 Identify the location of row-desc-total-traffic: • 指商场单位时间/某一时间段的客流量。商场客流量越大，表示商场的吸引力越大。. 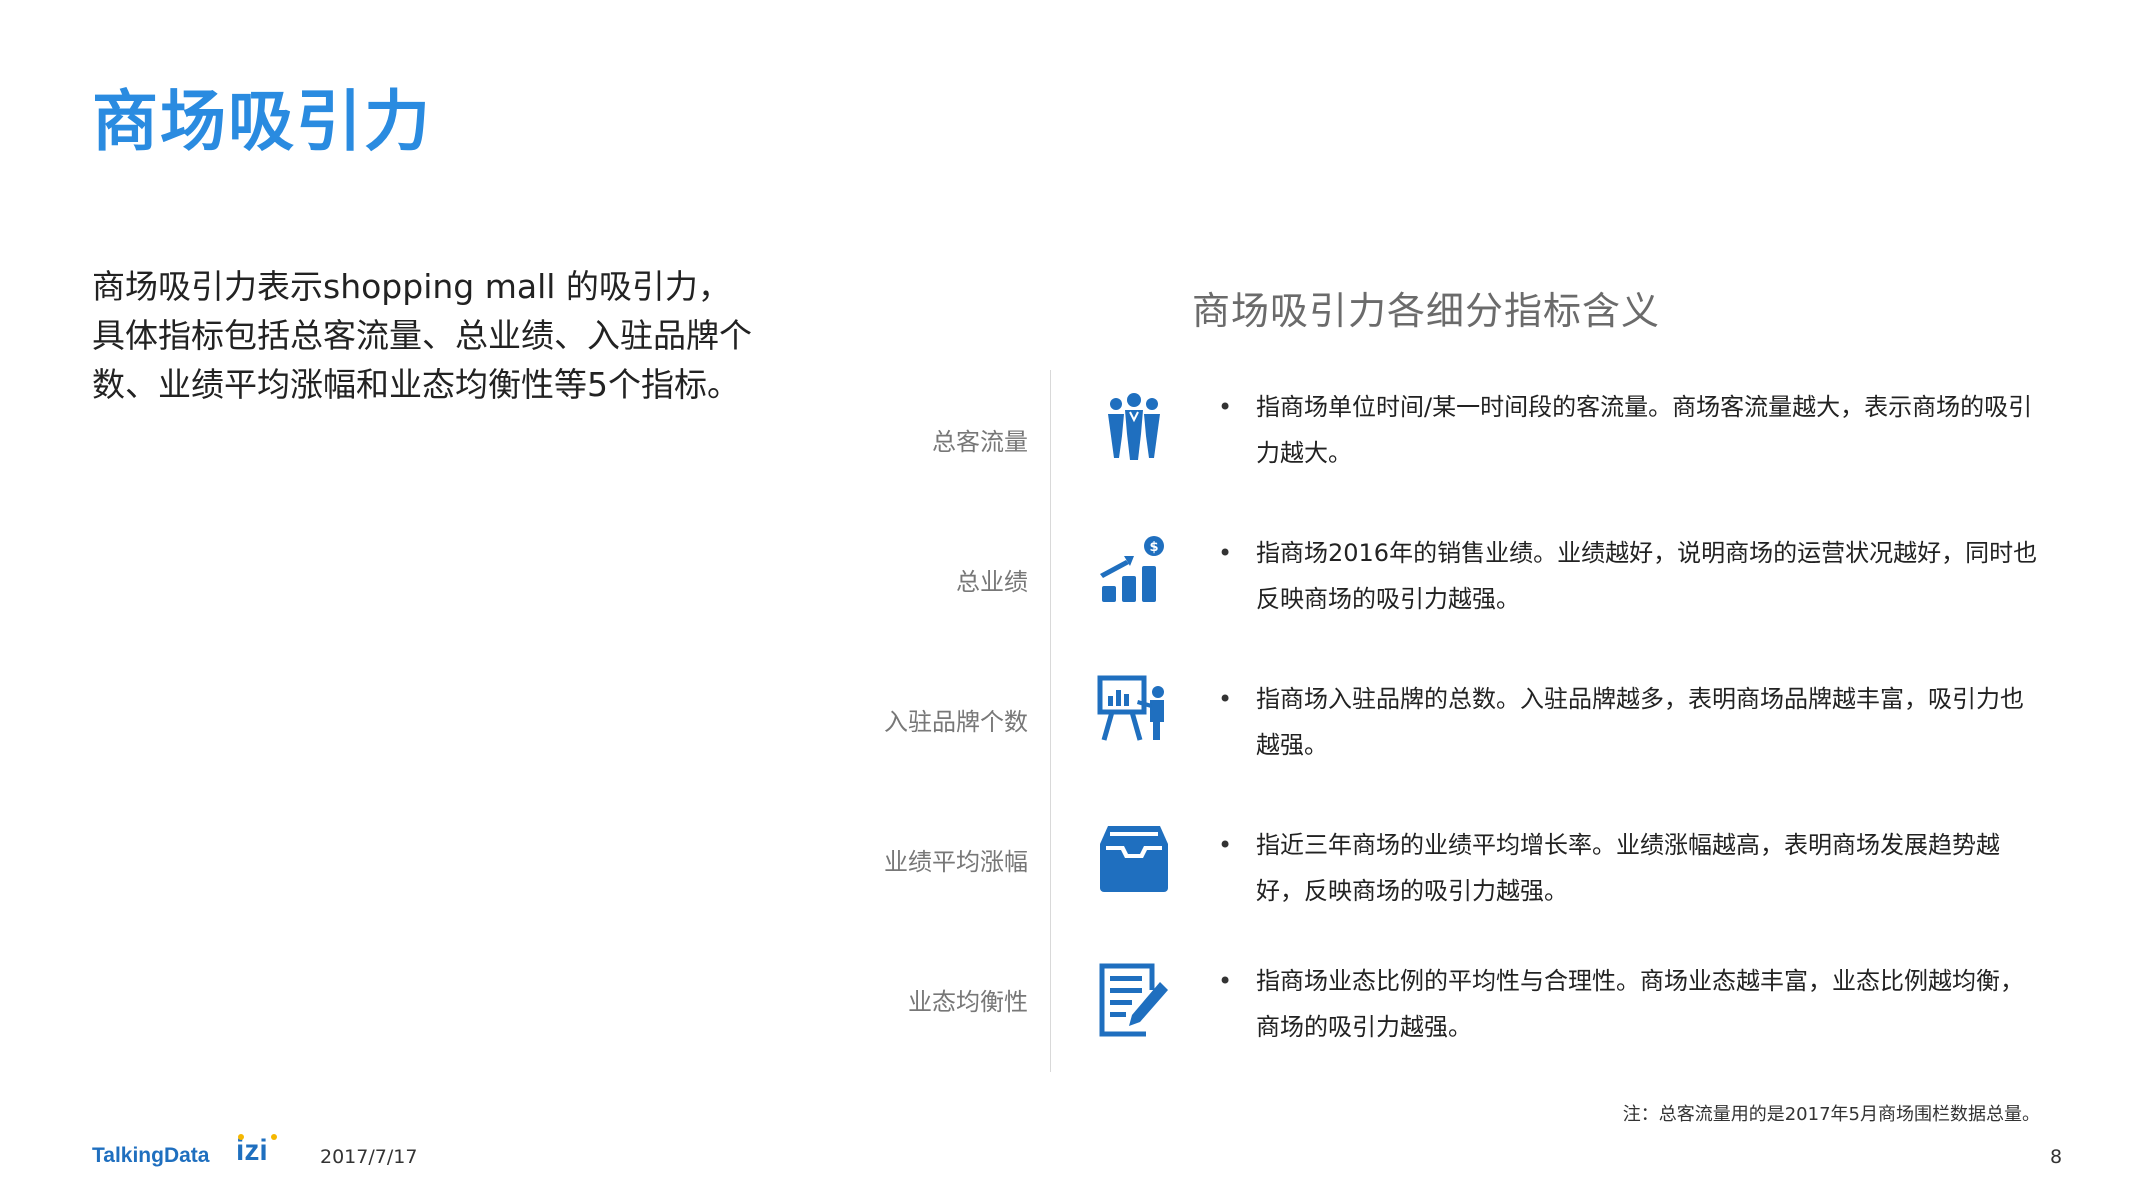
(1632, 430).